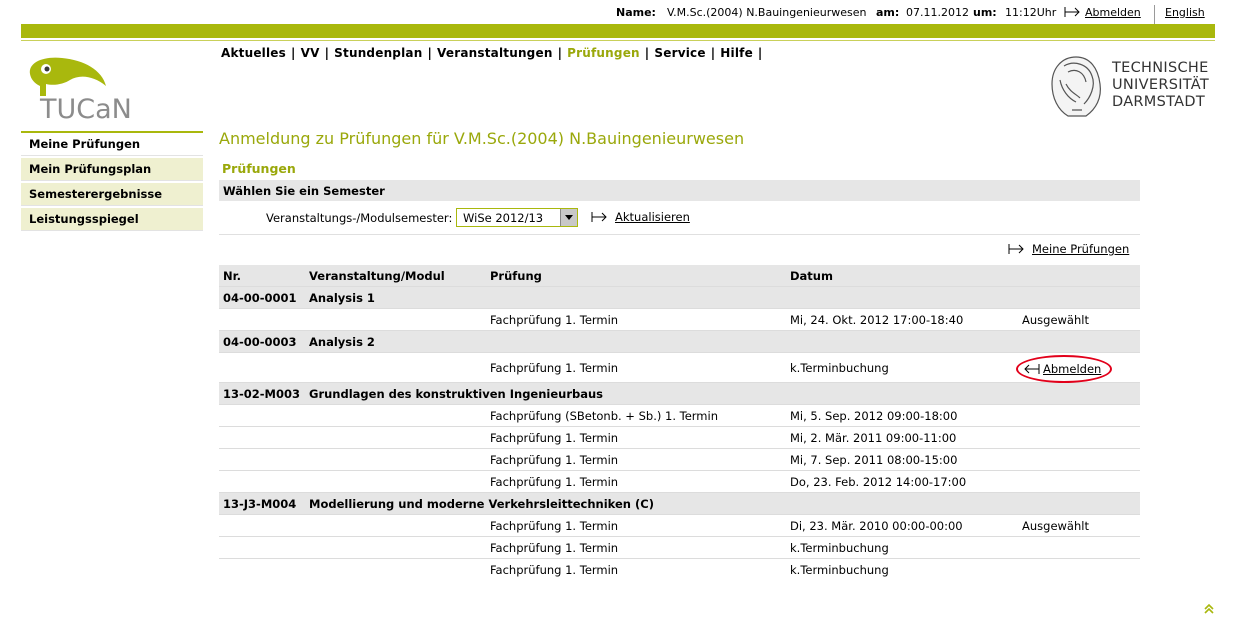 Image resolution: width=1236 pixels, height=620 pixels. What do you see at coordinates (378, 53) in the screenshot?
I see `nav-stundenplan: Stundenplan` at bounding box center [378, 53].